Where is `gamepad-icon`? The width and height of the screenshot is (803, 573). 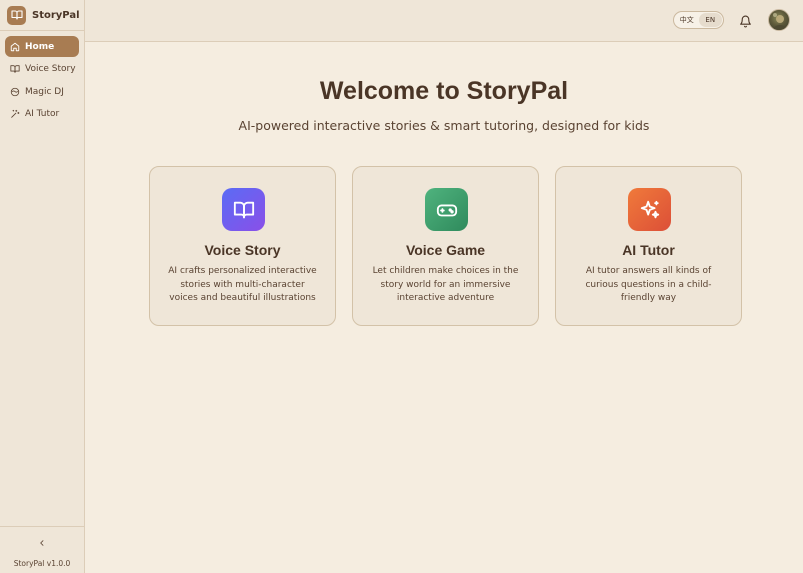 gamepad-icon is located at coordinates (446, 209).